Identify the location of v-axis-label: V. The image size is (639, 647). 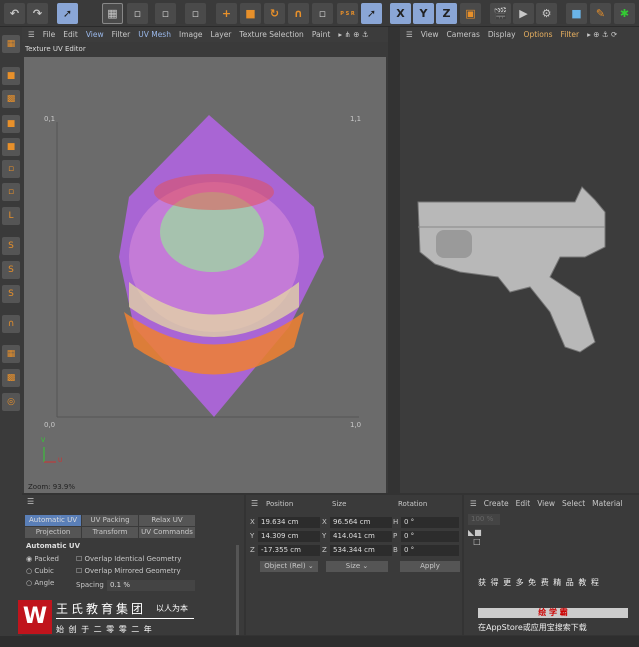
(43, 440).